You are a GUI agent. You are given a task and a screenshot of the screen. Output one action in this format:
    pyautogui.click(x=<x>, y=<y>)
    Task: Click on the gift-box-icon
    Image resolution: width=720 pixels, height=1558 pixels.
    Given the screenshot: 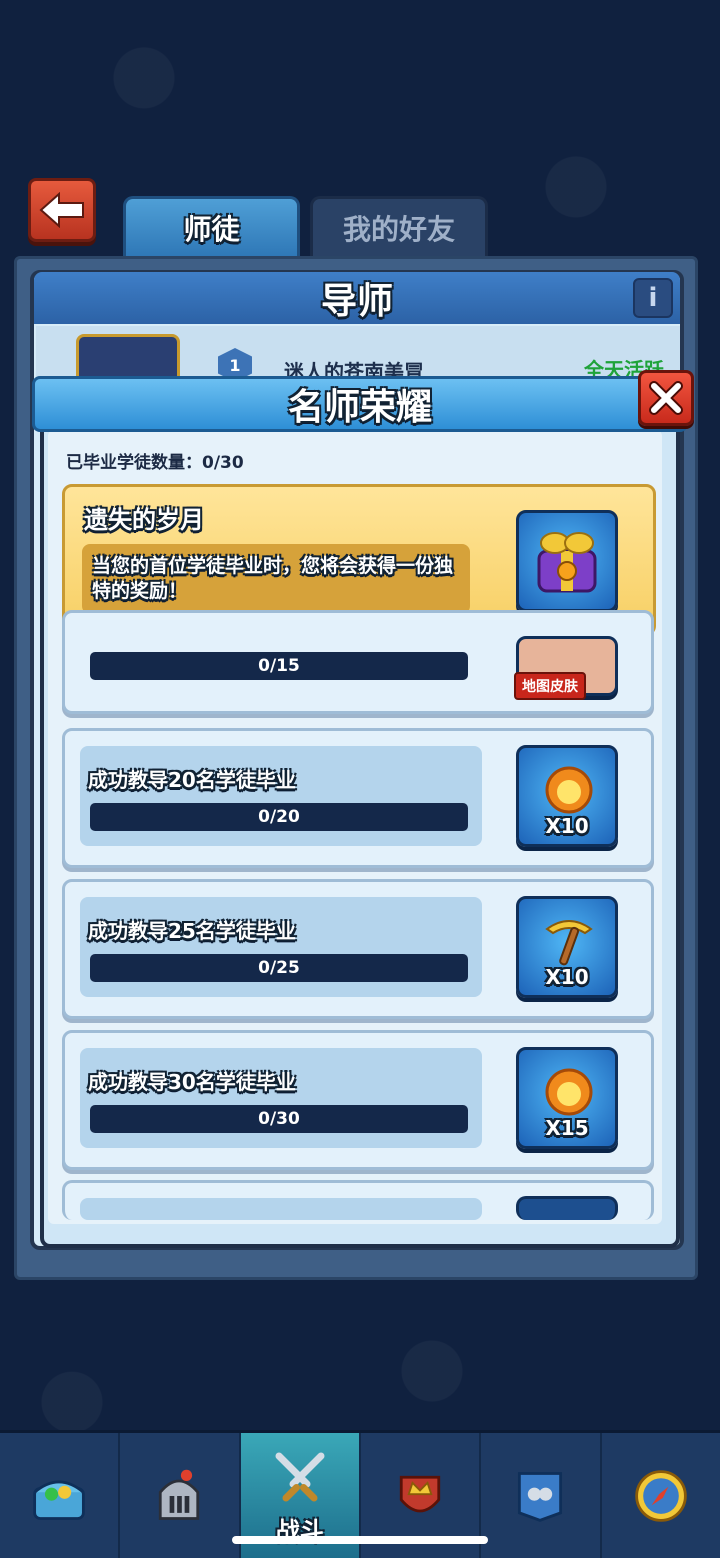 What is the action you would take?
    pyautogui.click(x=567, y=562)
    